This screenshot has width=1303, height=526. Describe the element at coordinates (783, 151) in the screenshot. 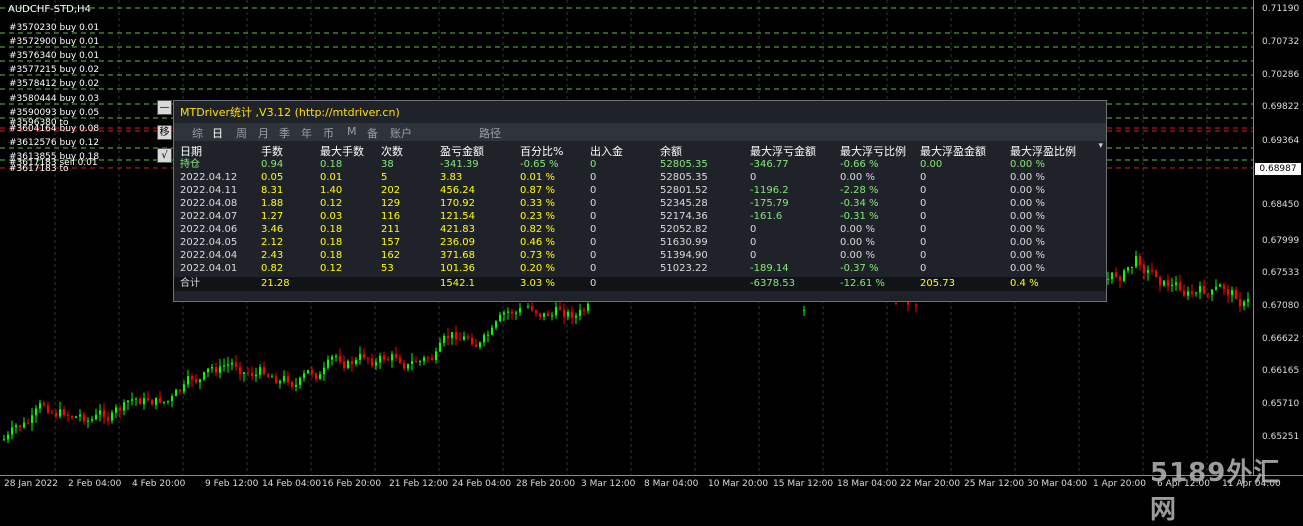

I see `table-cell: 最大浮亏金额` at that location.